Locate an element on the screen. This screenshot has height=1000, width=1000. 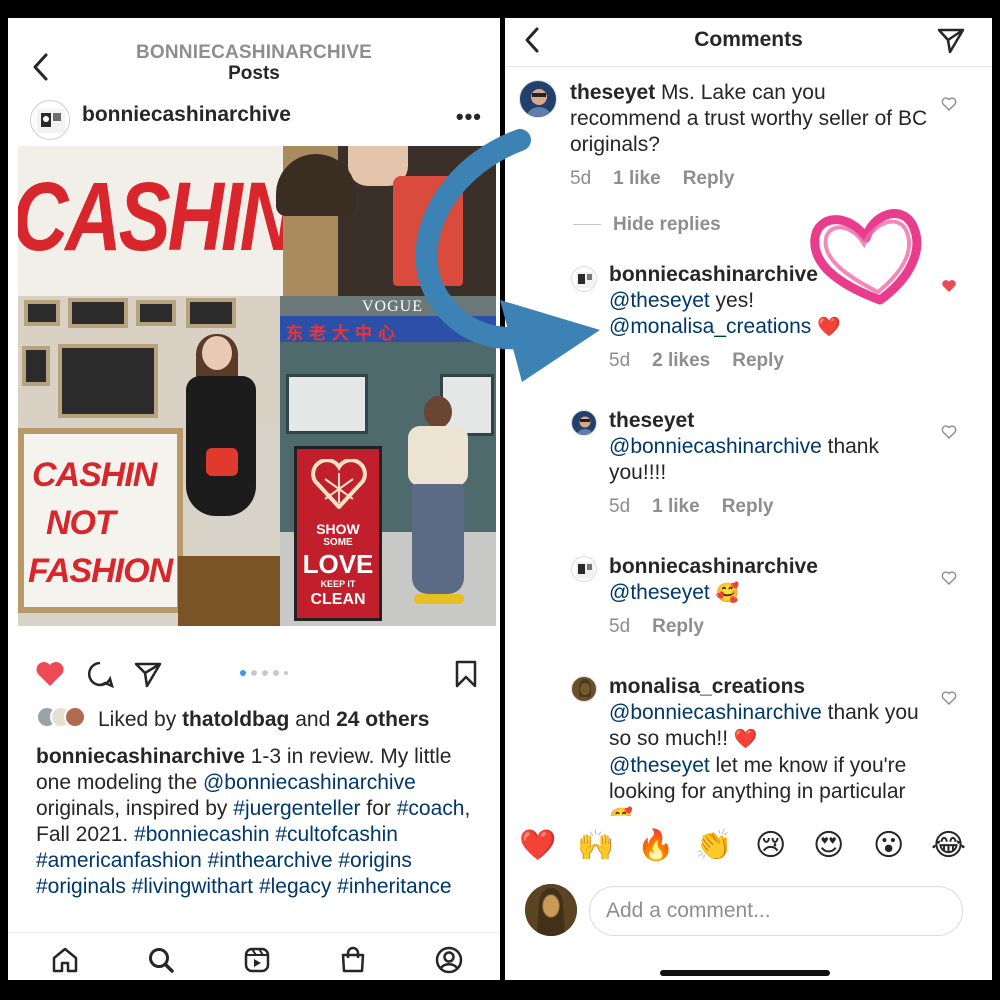
woman-model-figure is located at coordinates (438, 503).